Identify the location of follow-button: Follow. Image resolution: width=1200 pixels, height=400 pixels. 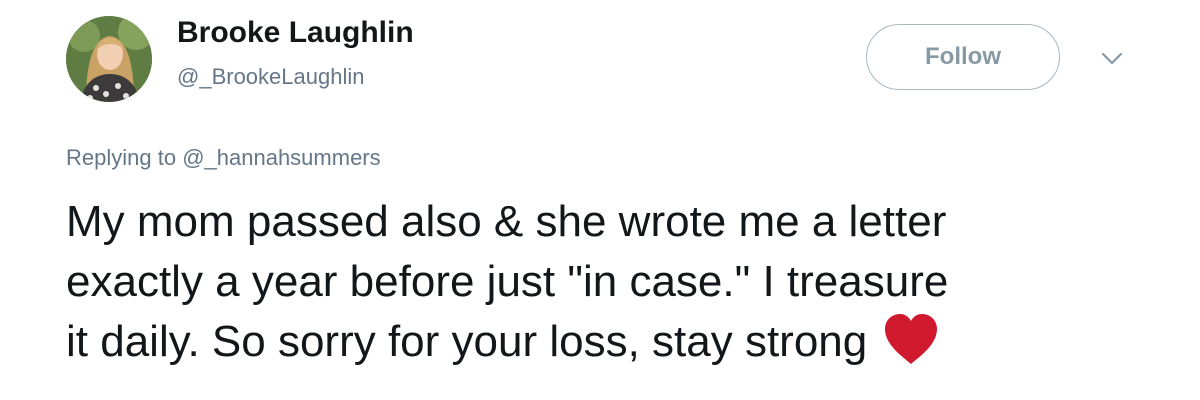
(963, 57).